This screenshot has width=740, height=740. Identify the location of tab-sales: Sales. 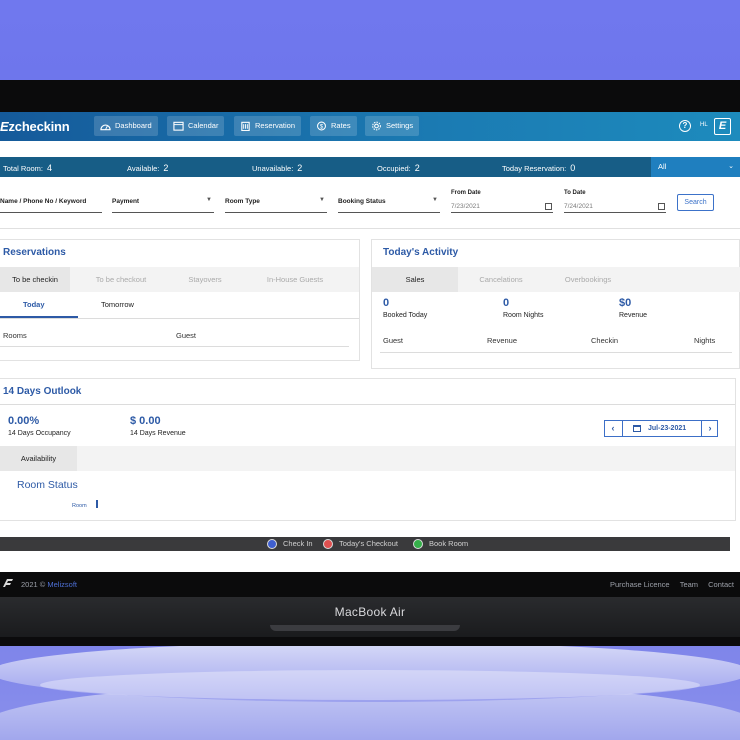
(415, 279).